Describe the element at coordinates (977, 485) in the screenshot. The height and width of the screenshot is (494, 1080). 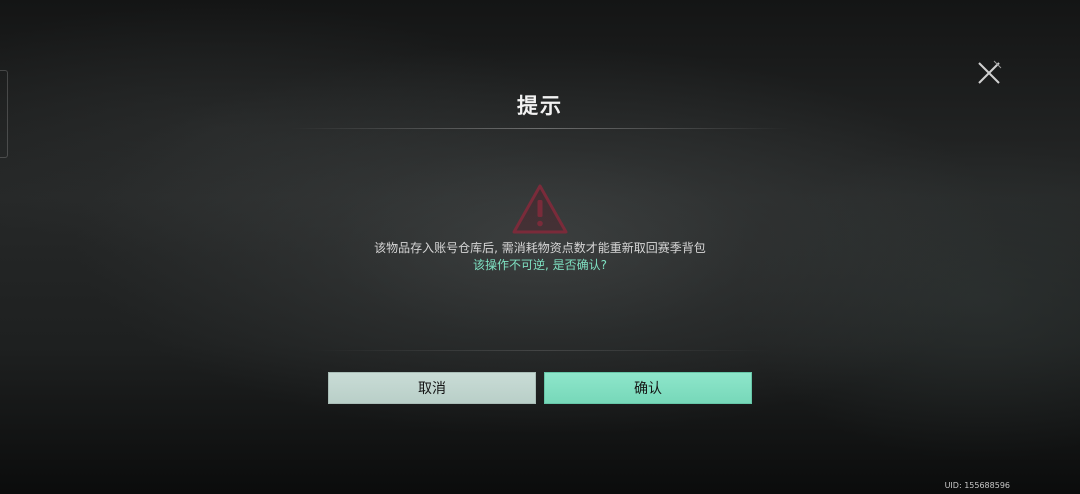
I see `uid-label: UID: 155688596` at that location.